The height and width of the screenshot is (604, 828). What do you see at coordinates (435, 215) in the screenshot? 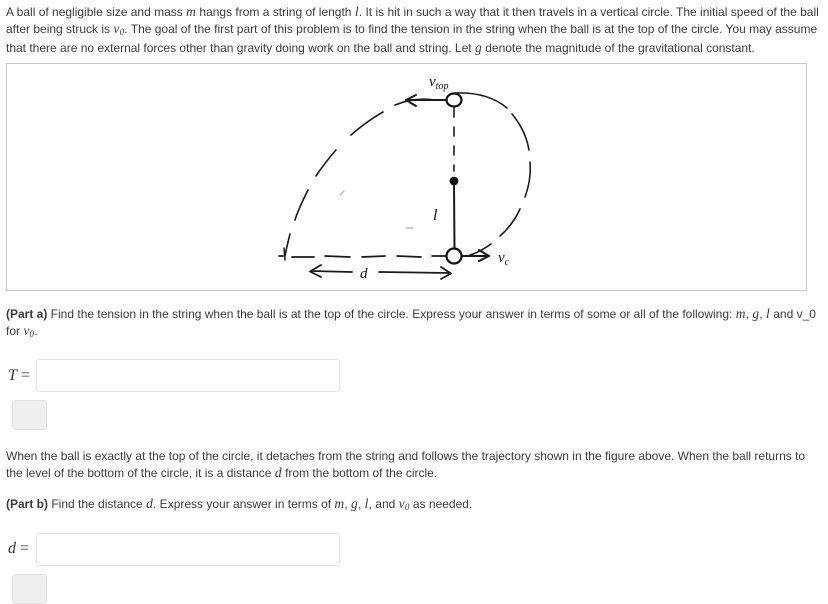
I see `label-l: l` at bounding box center [435, 215].